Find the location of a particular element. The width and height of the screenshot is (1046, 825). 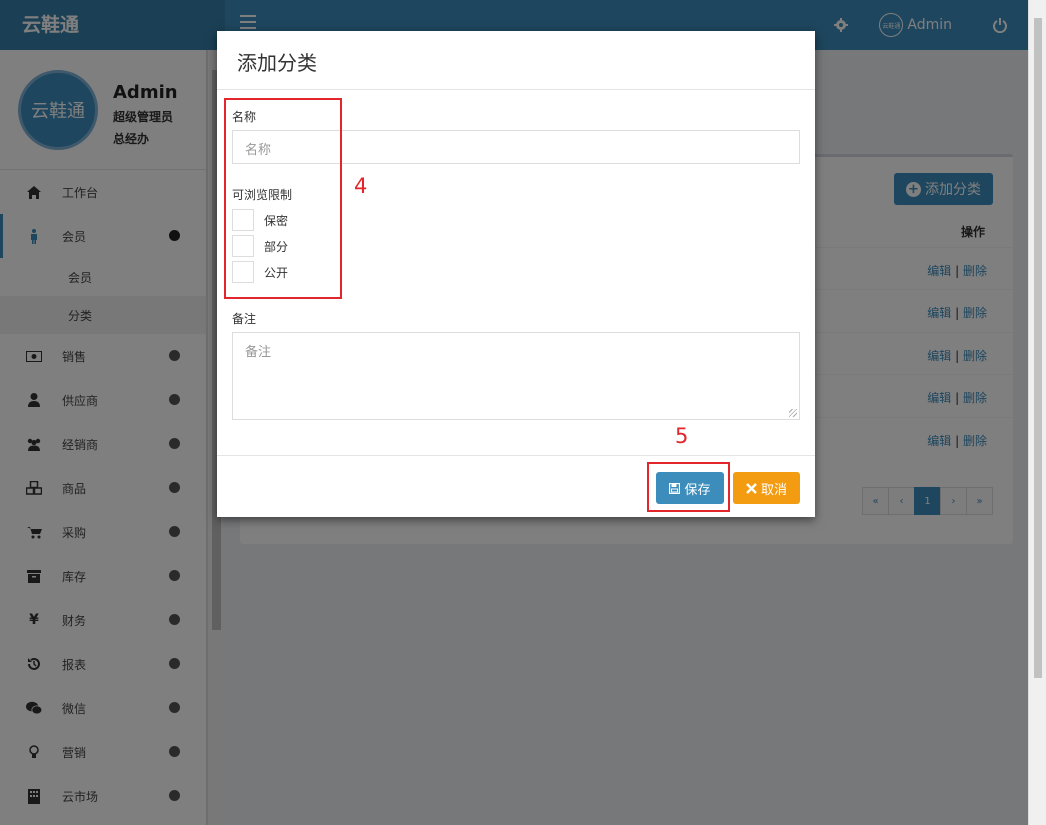

annotation-number-4: 4 is located at coordinates (361, 186).